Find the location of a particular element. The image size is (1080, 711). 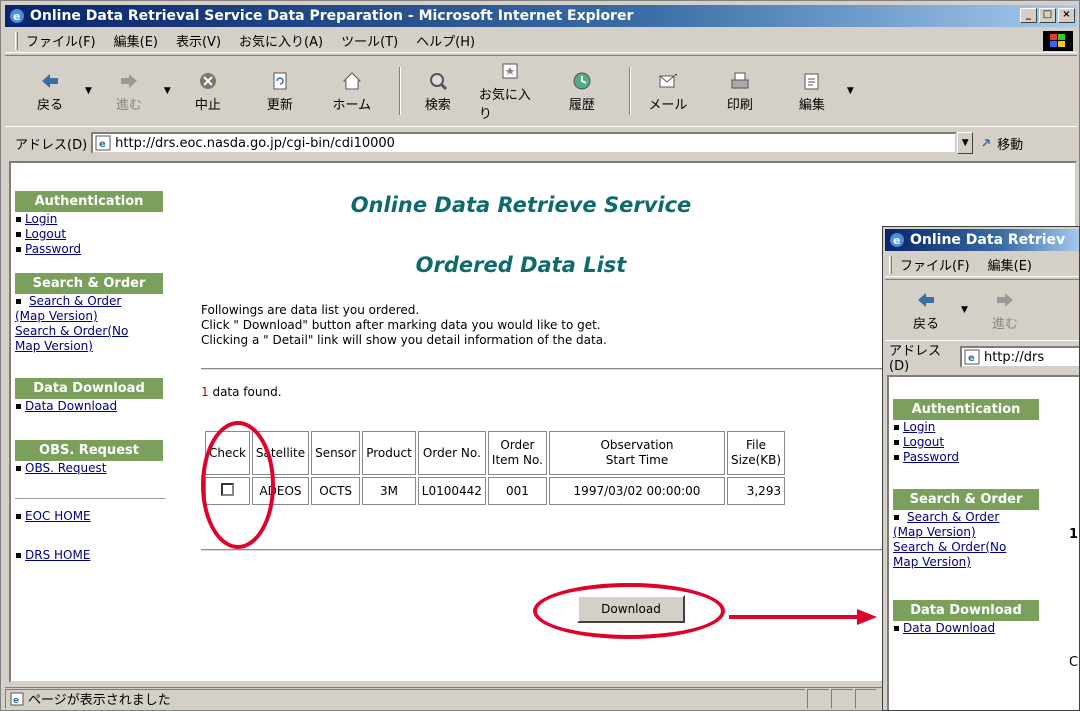

inset-link-password: Password is located at coordinates (973, 457).